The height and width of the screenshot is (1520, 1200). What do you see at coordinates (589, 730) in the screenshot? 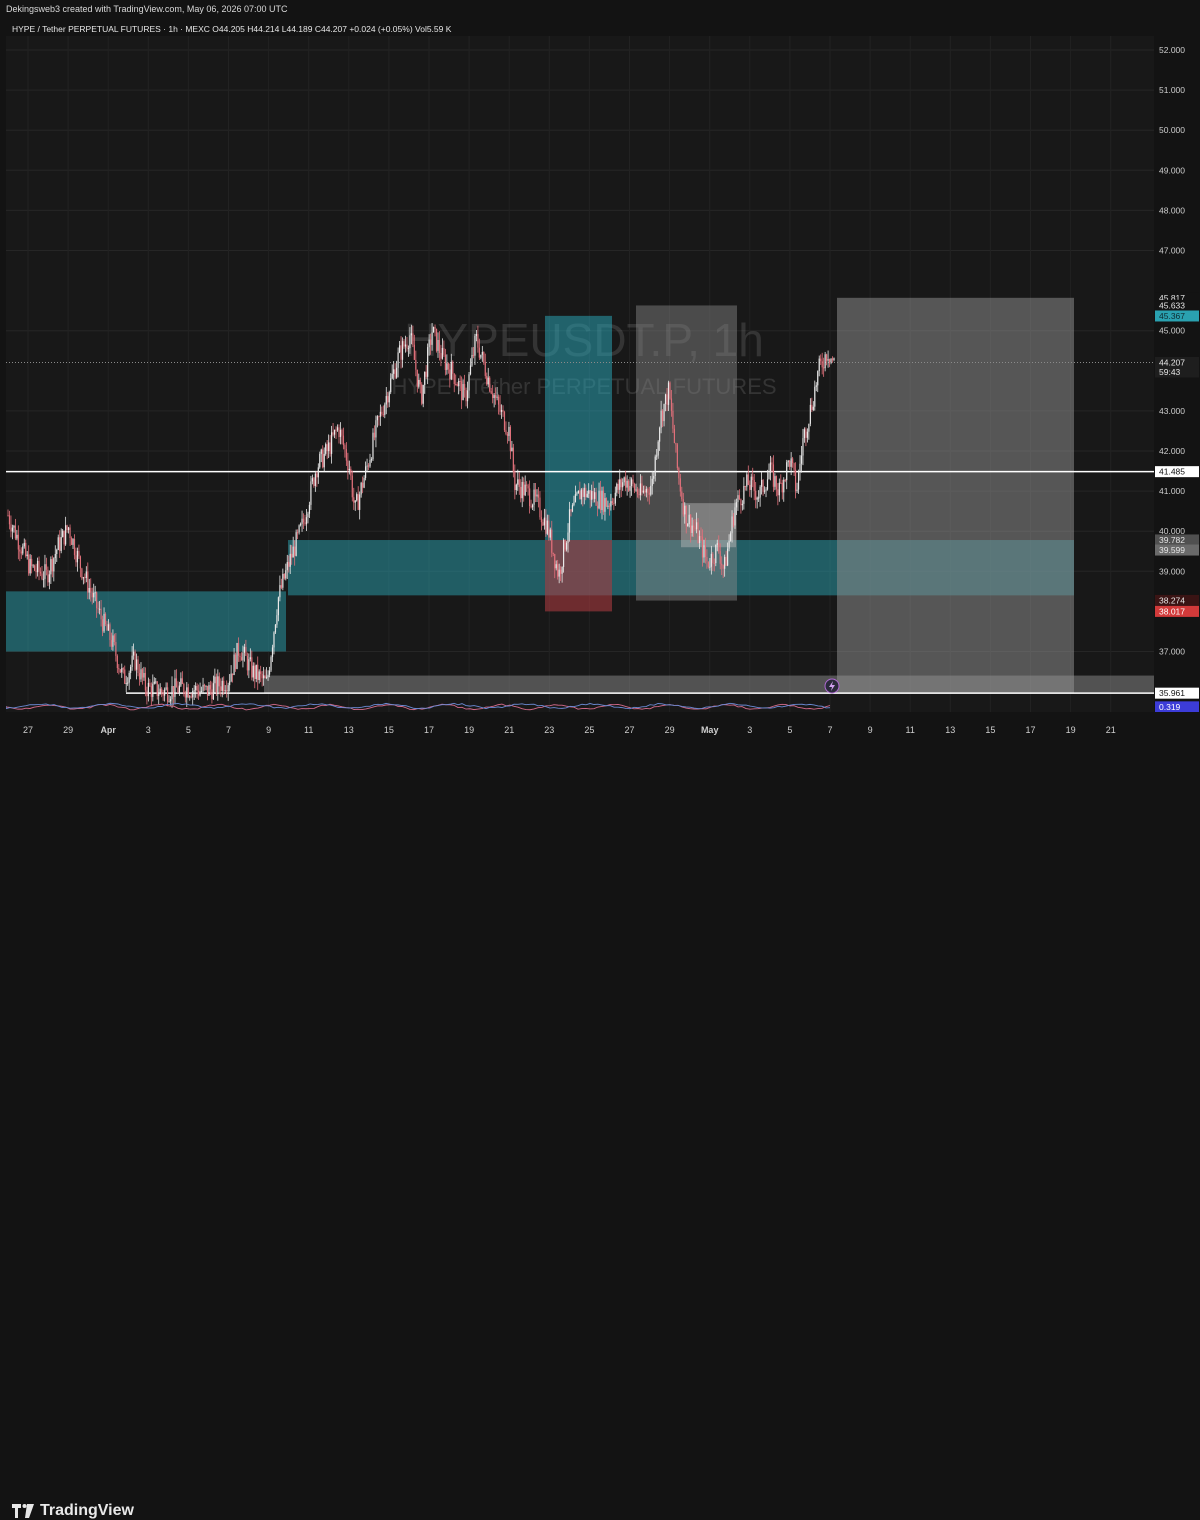
I see `time-tick-label: 25` at bounding box center [589, 730].